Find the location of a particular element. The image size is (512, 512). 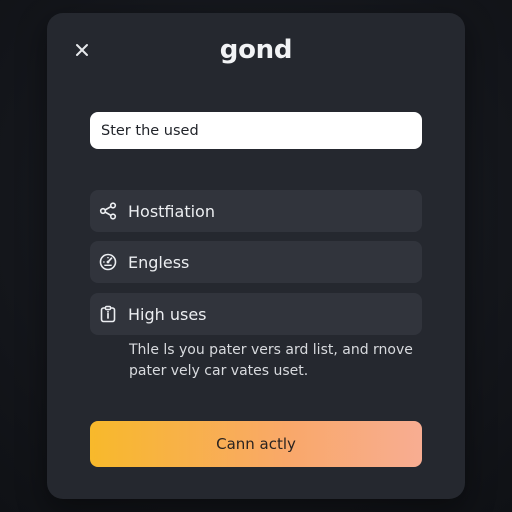

option-hostfiation: Hostfiation is located at coordinates (256, 211).